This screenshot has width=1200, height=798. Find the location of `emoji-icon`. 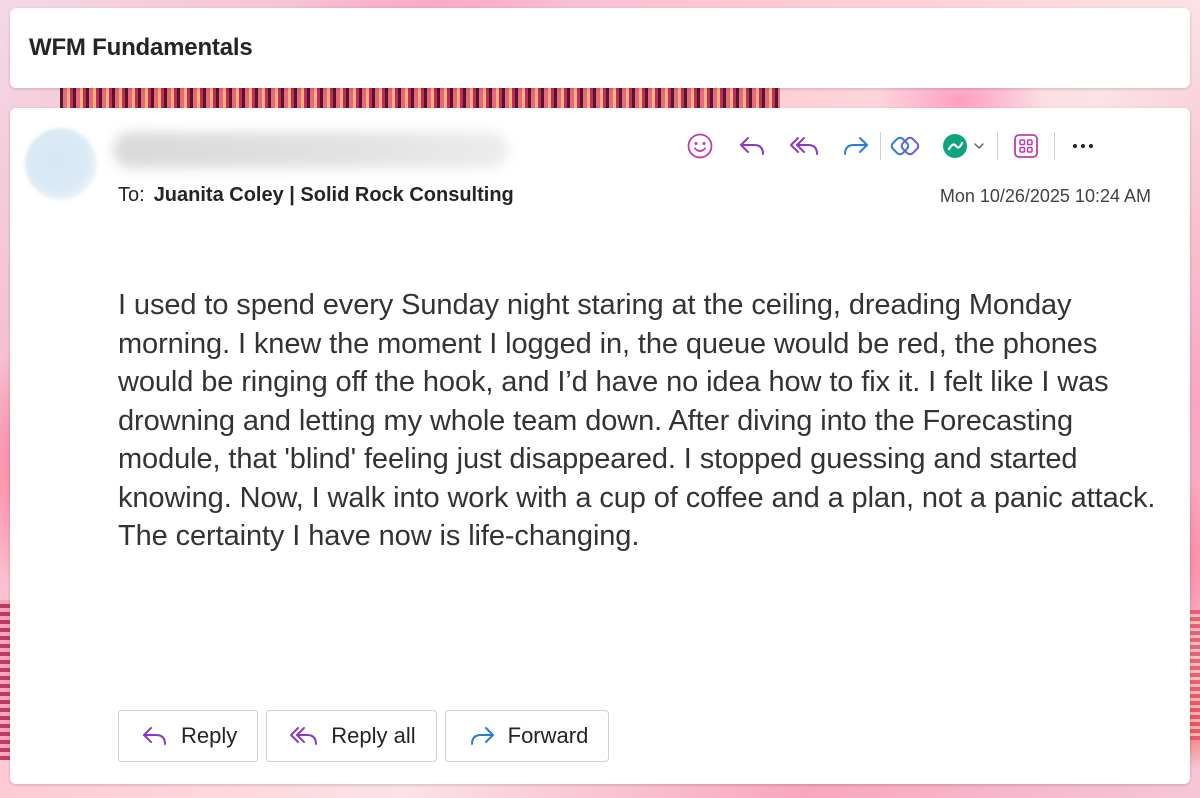

emoji-icon is located at coordinates (700, 146).